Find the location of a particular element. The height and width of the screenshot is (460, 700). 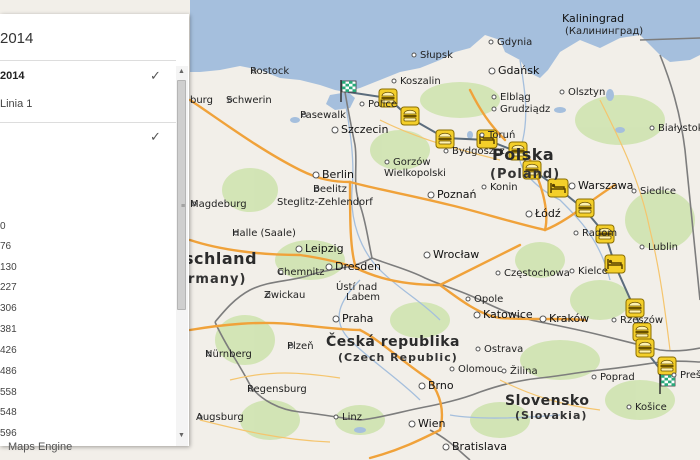

panel-scrollbar: ▲ ≡ ▼ is located at coordinates (182, 256).